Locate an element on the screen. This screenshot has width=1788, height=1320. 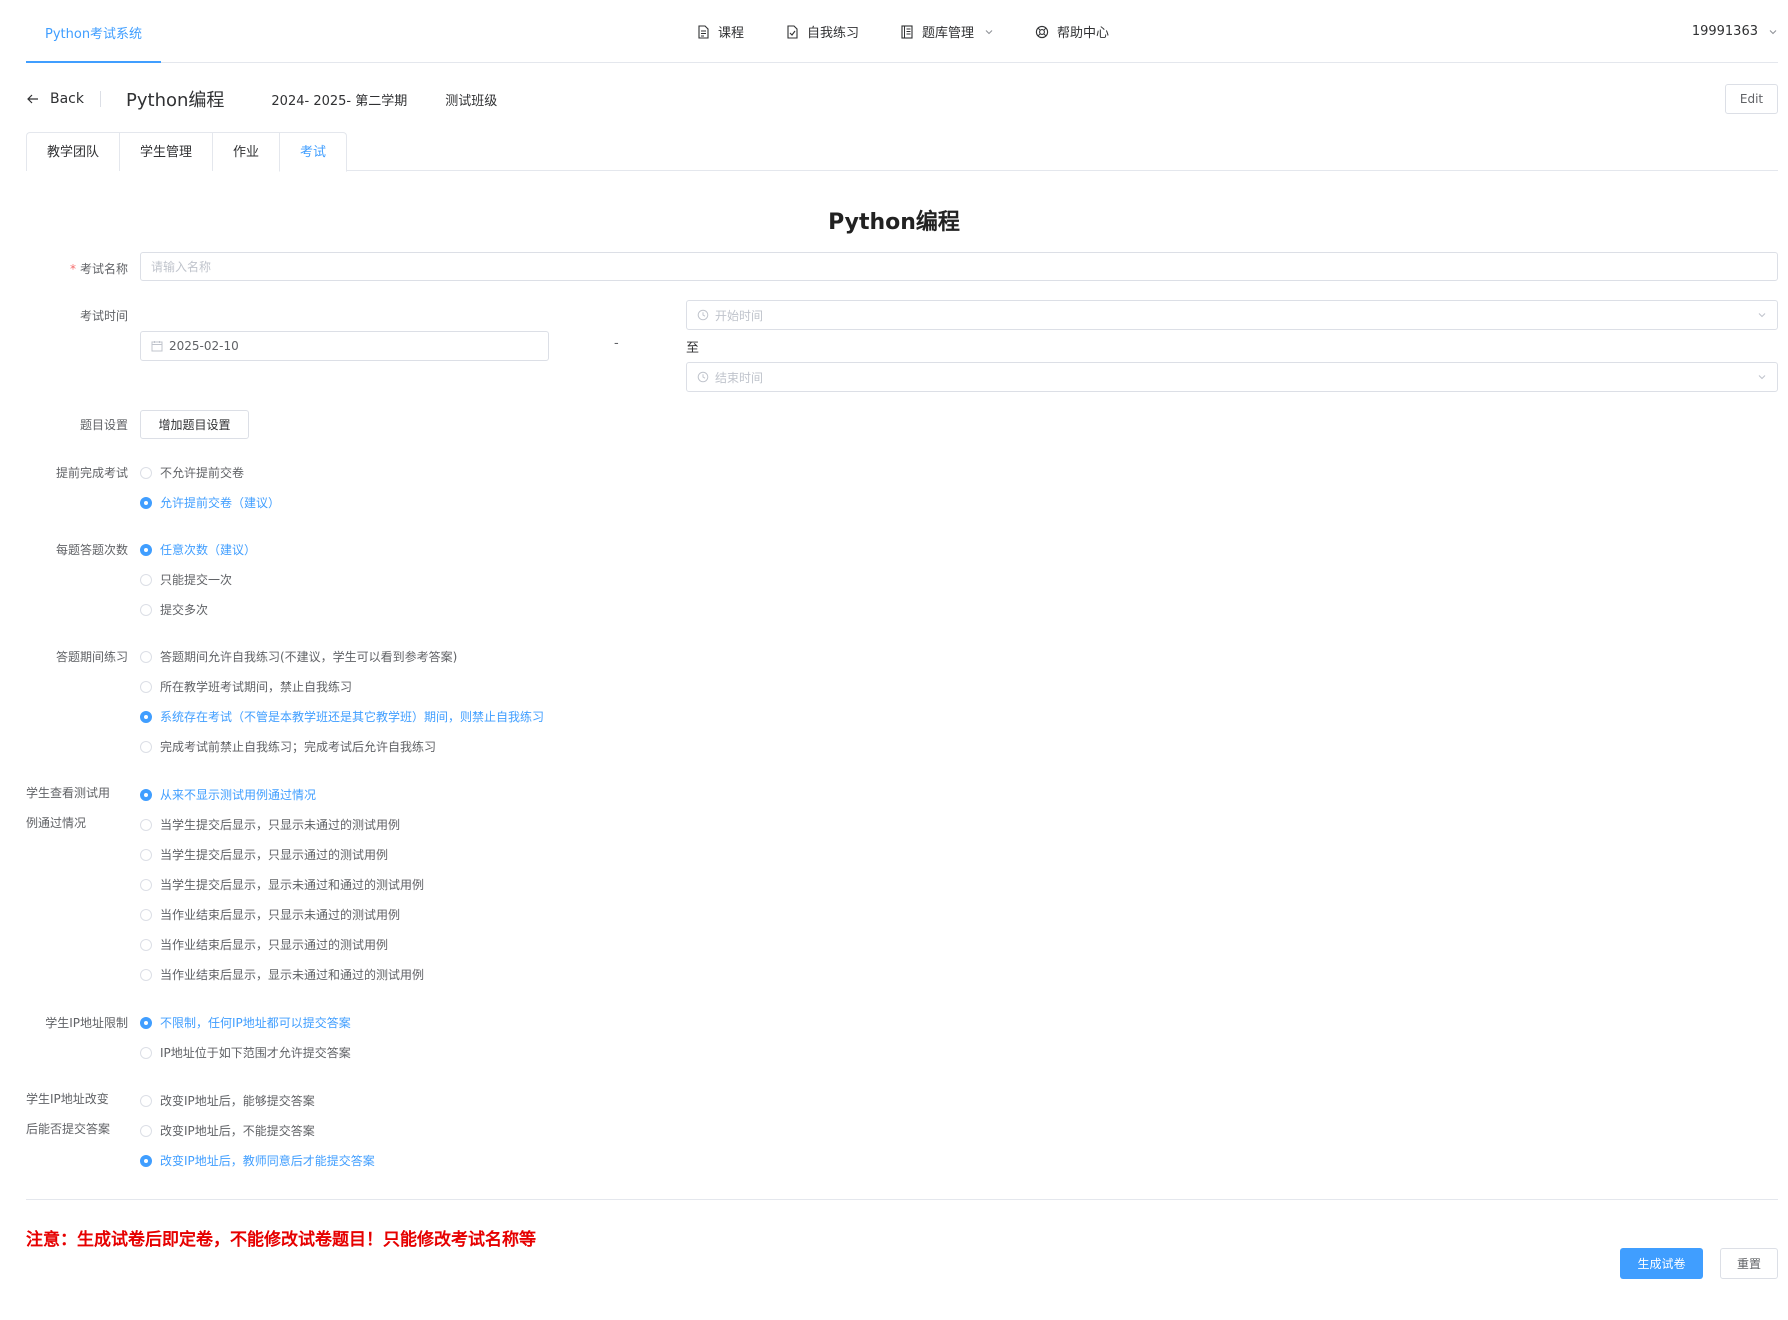
nav-menu: 课程 自我练习 题库管理 帮助中心 is located at coordinates (923, 31).